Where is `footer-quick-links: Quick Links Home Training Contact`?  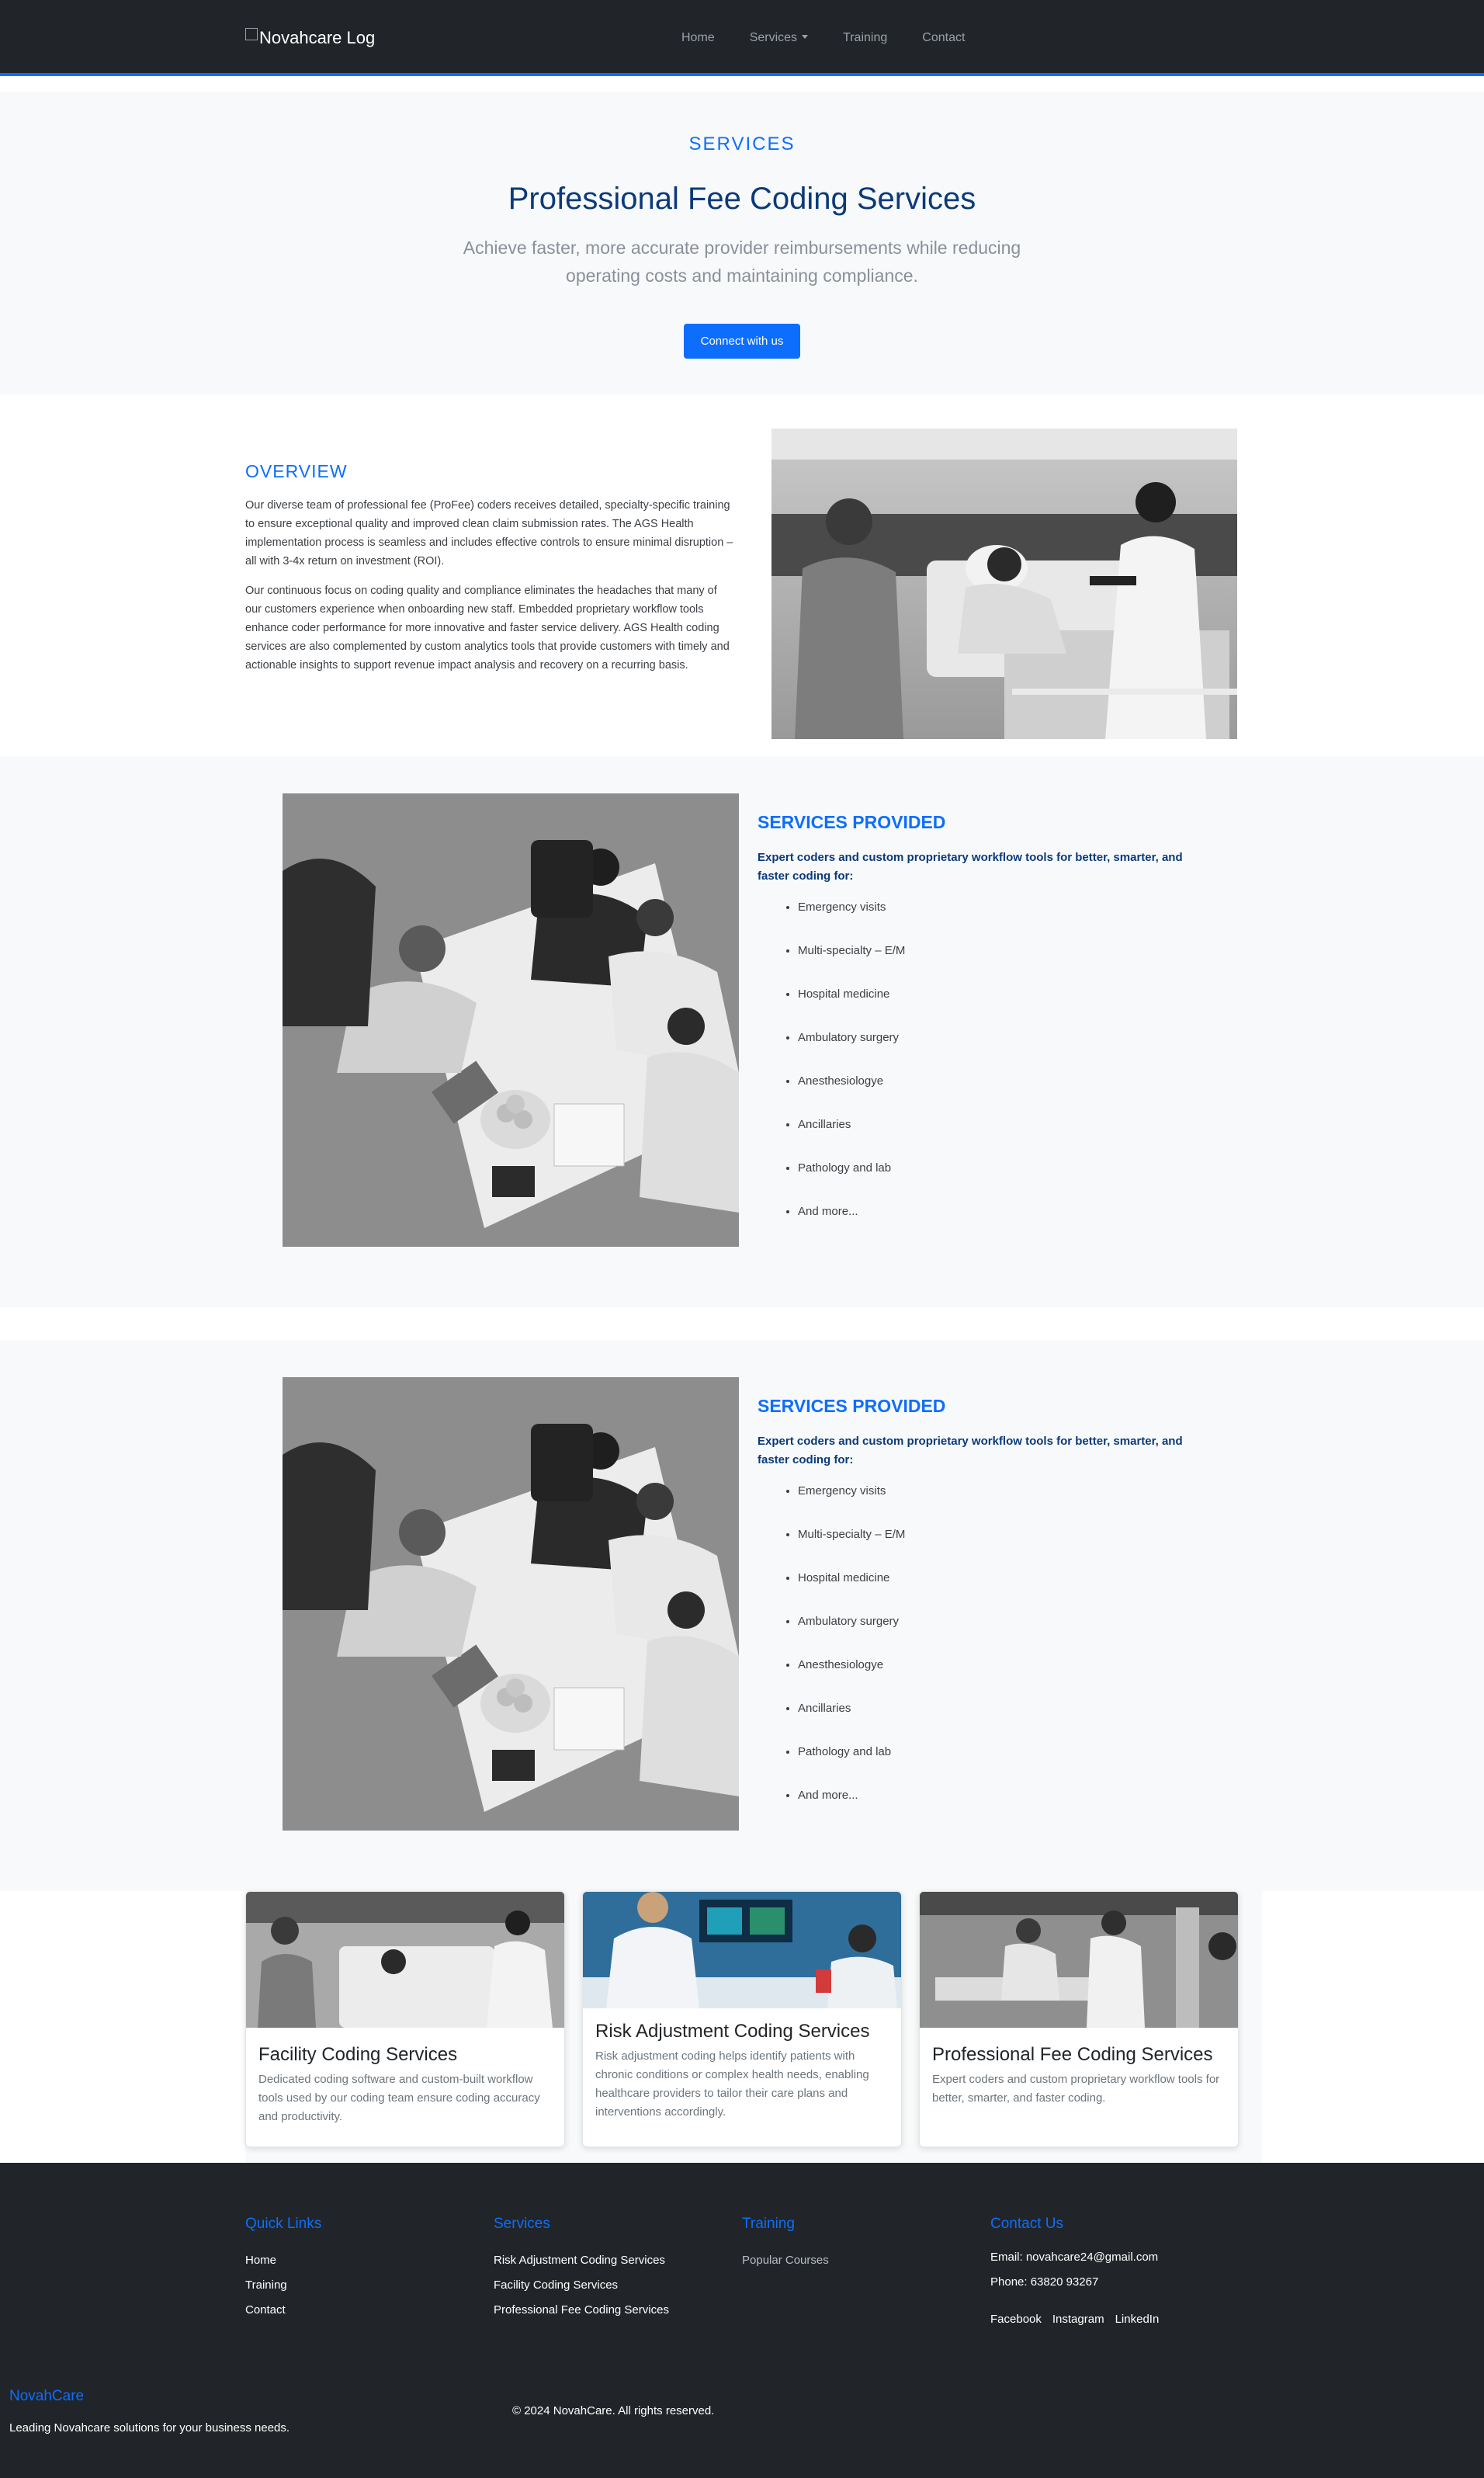 footer-quick-links: Quick Links Home Training Contact is located at coordinates (369, 2275).